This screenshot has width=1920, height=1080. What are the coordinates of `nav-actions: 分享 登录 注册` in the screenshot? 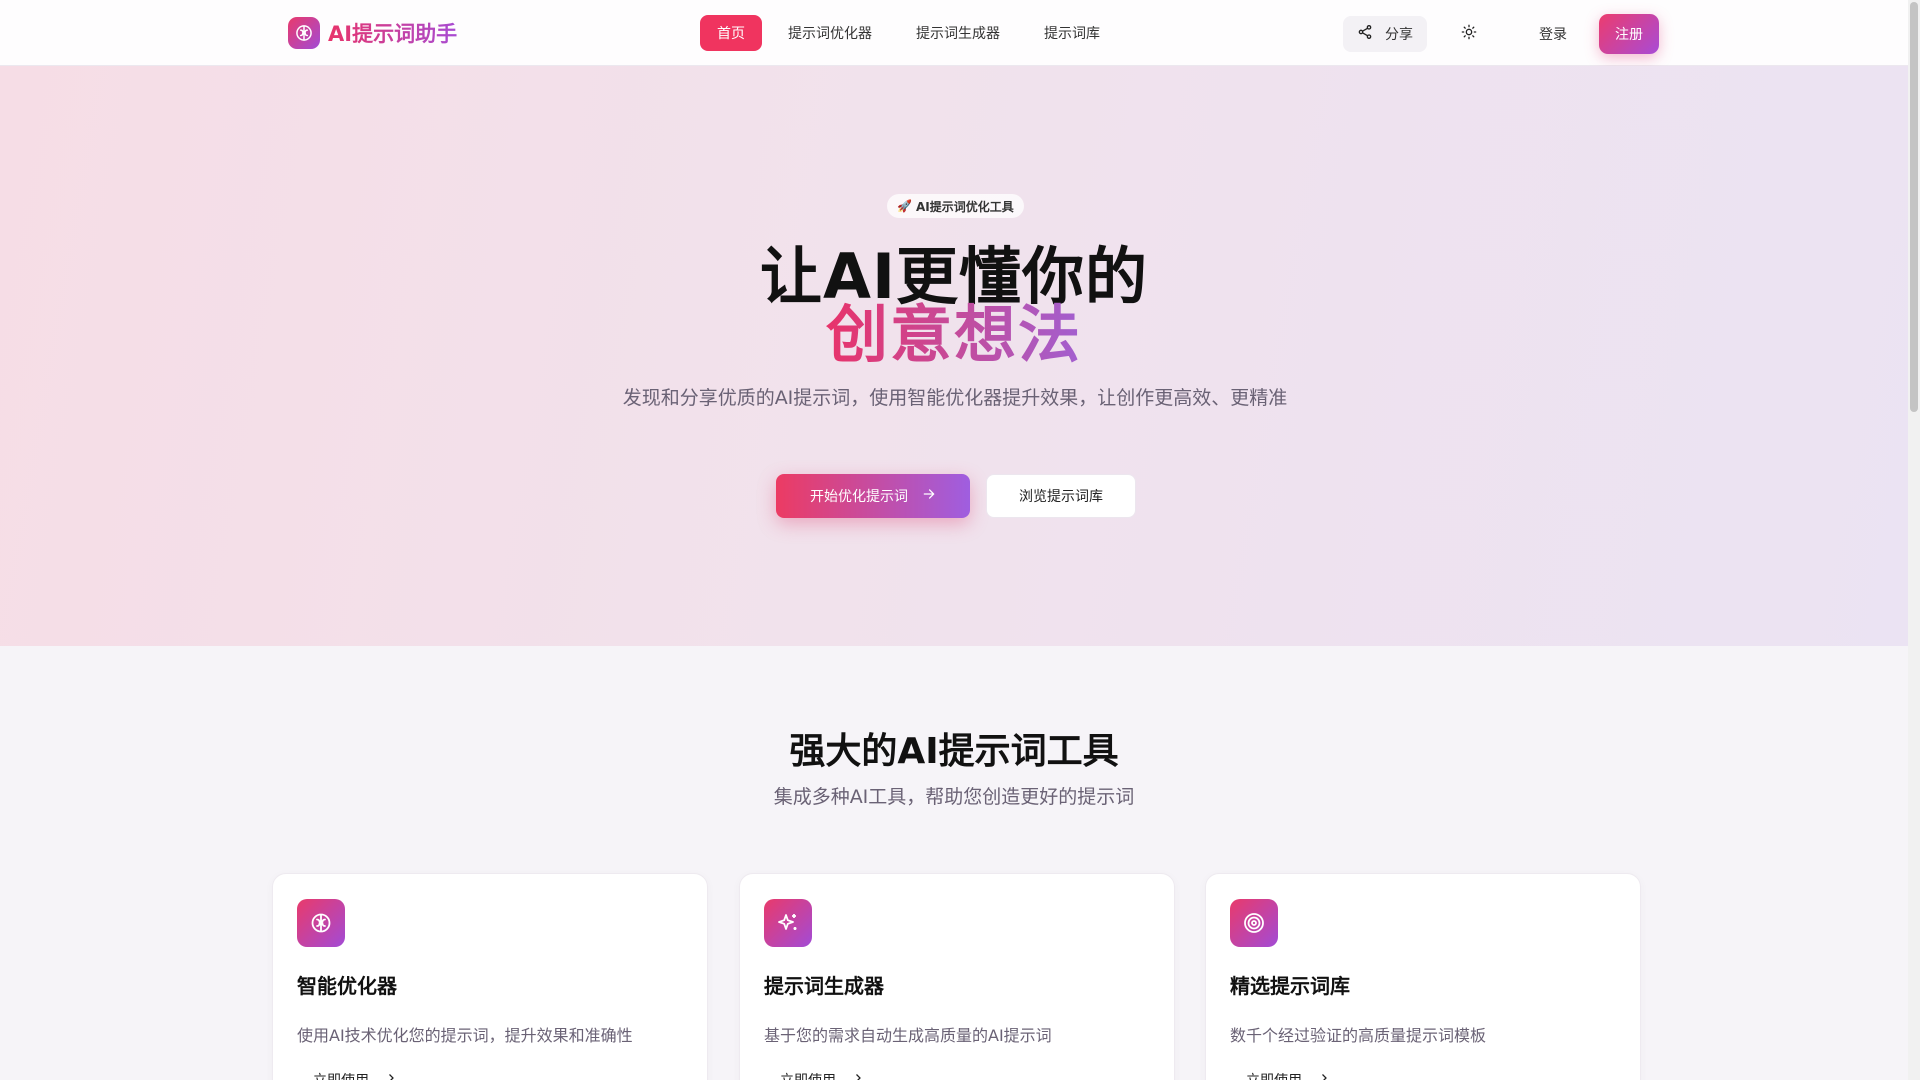 It's located at (1501, 34).